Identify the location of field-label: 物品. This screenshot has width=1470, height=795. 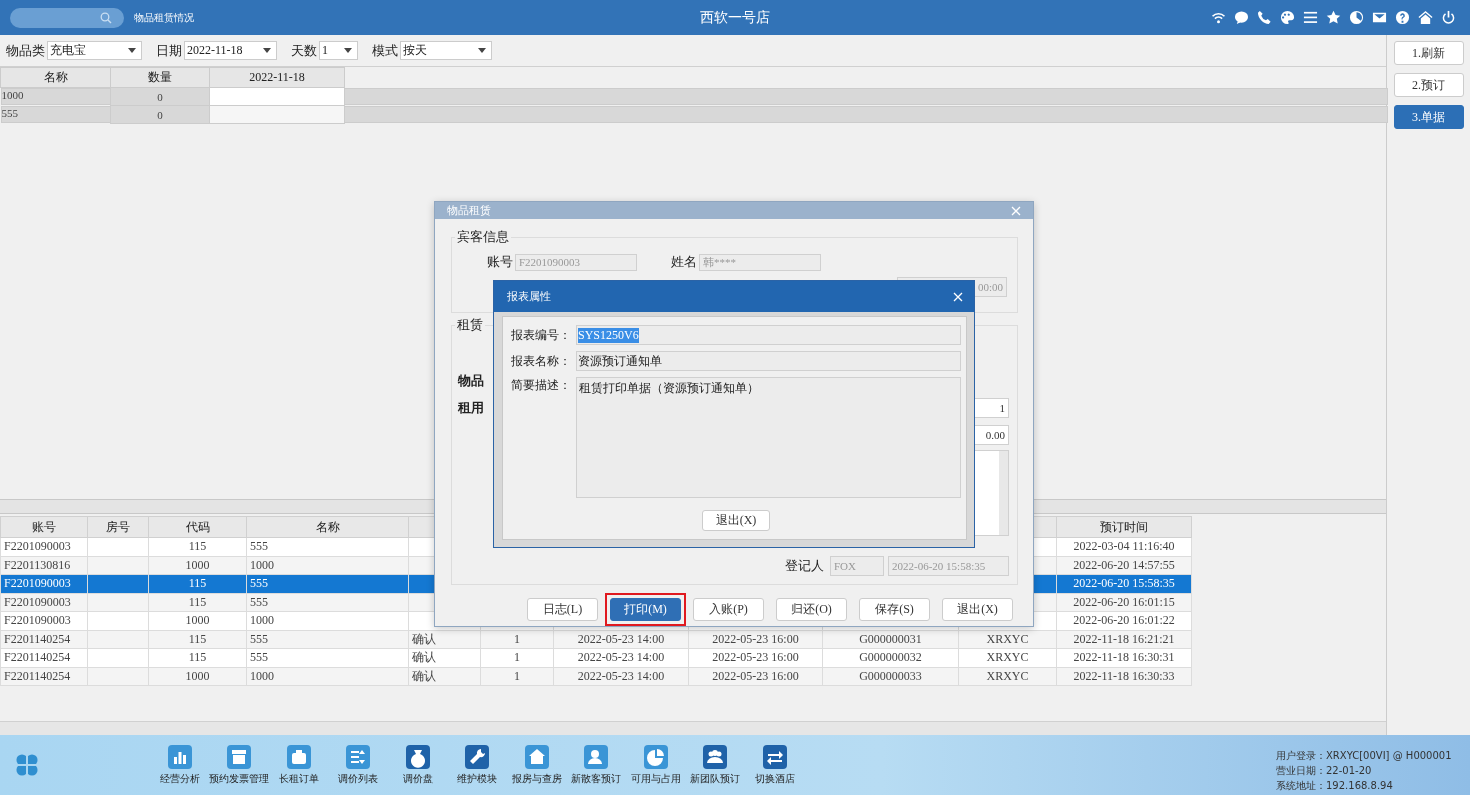
(471, 380).